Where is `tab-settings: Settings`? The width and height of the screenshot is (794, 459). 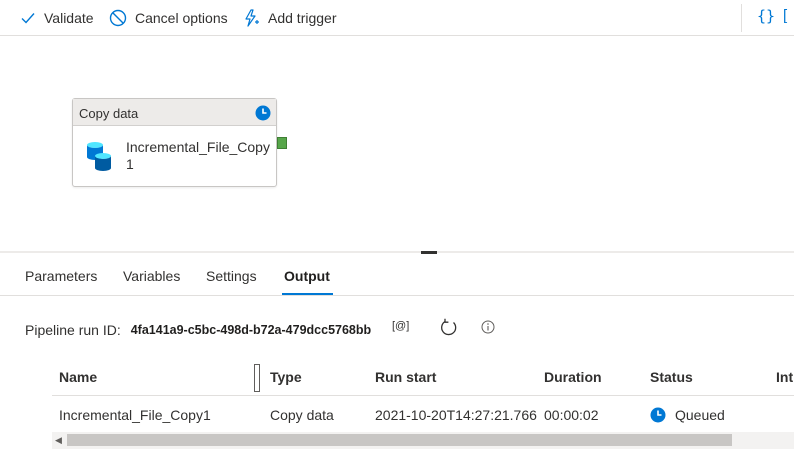
tab-settings: Settings is located at coordinates (231, 276).